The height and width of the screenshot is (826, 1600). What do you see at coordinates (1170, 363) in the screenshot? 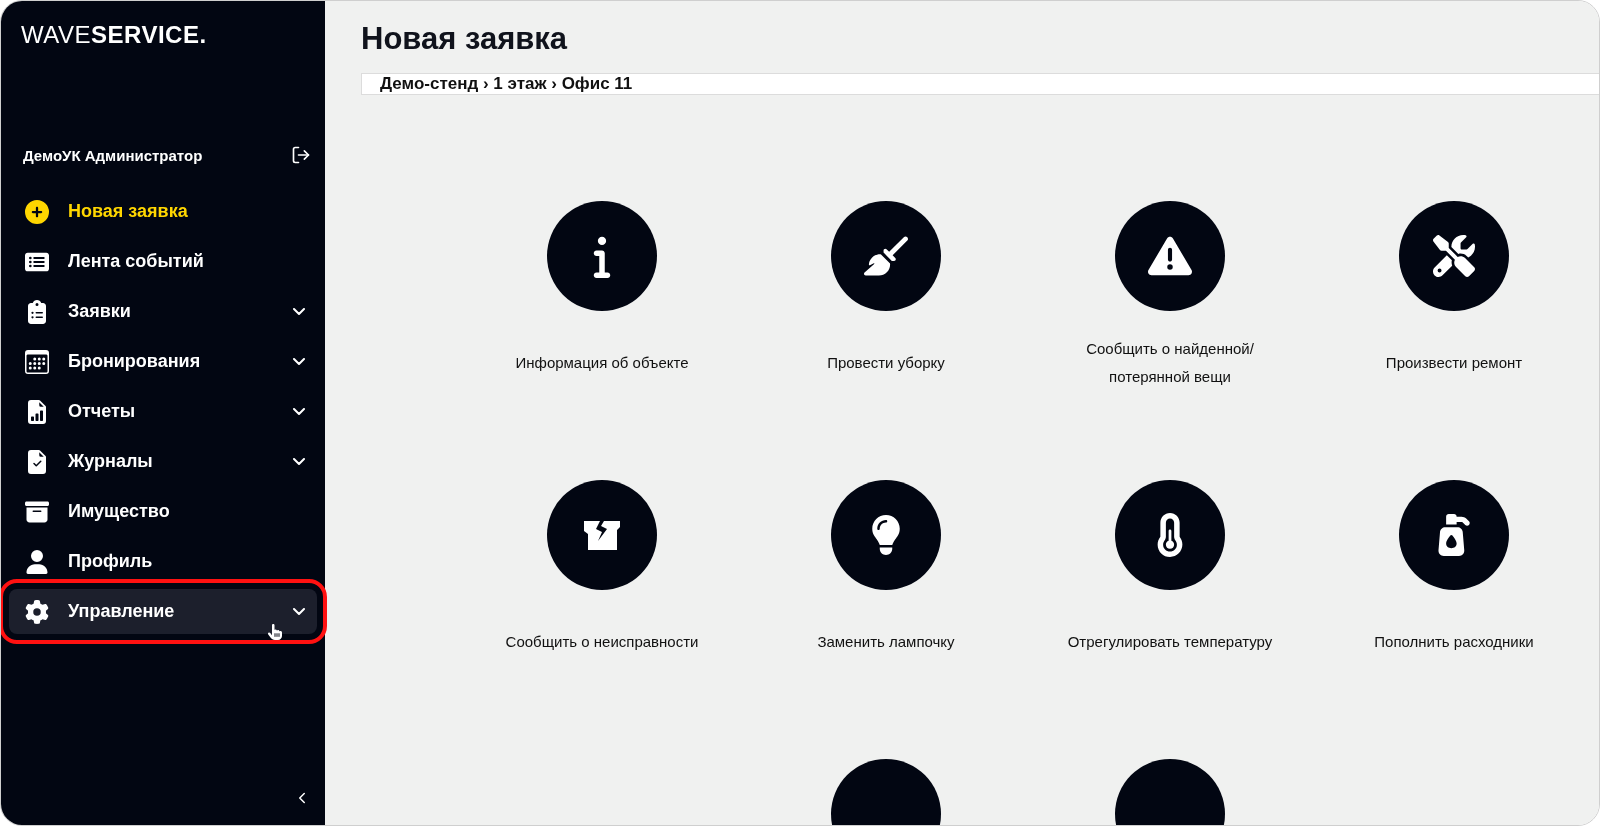
I see `action-label: Сообщить о найденной/ потерянной вещи` at bounding box center [1170, 363].